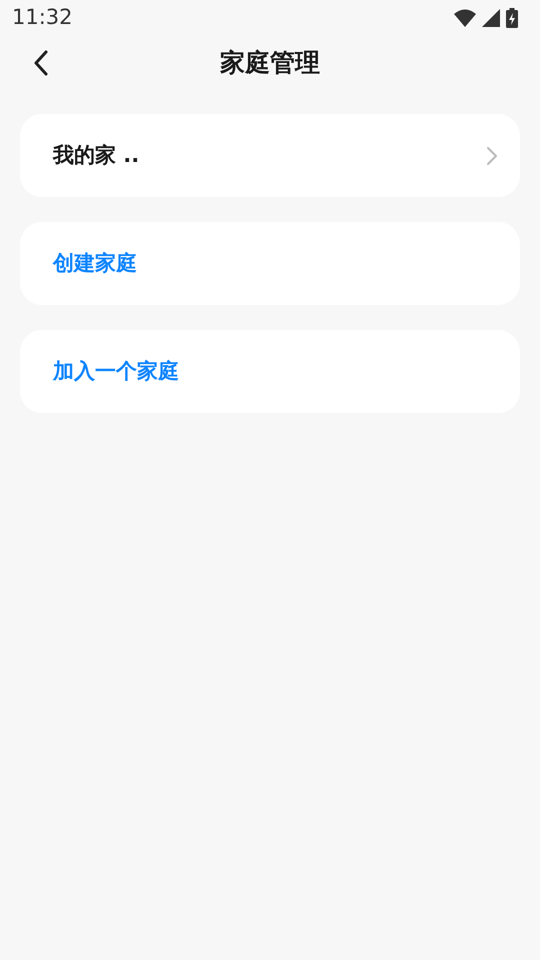 The width and height of the screenshot is (540, 960). I want to click on action-list-item: 加入一个家庭, so click(270, 371).